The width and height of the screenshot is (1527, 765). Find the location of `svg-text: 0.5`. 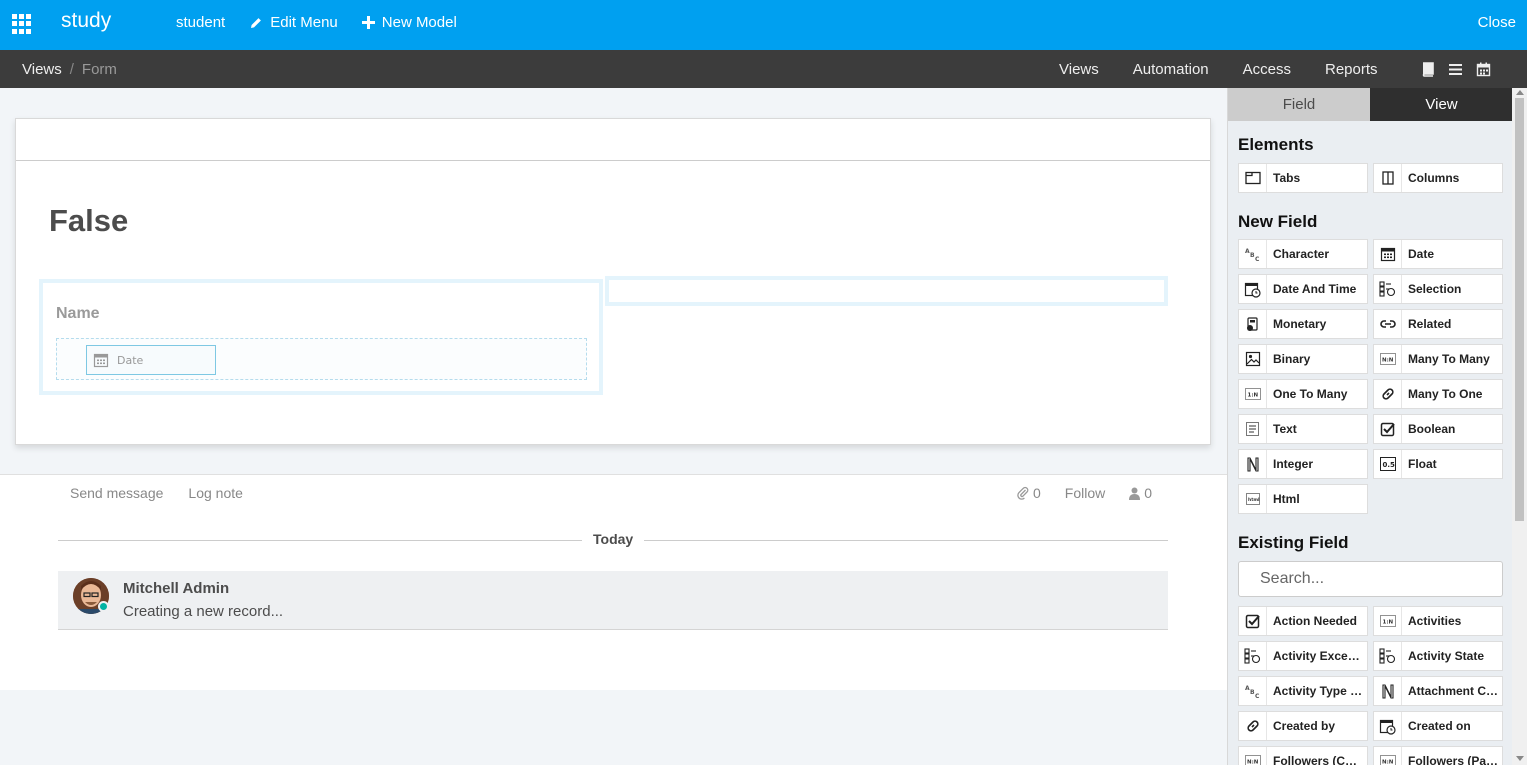

svg-text: 0.5 is located at coordinates (1388, 465).